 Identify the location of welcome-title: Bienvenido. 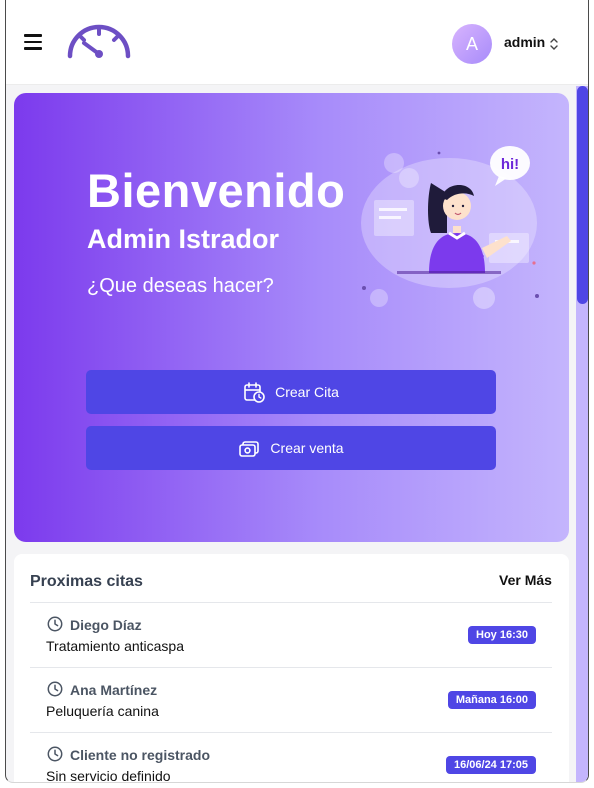
(216, 190).